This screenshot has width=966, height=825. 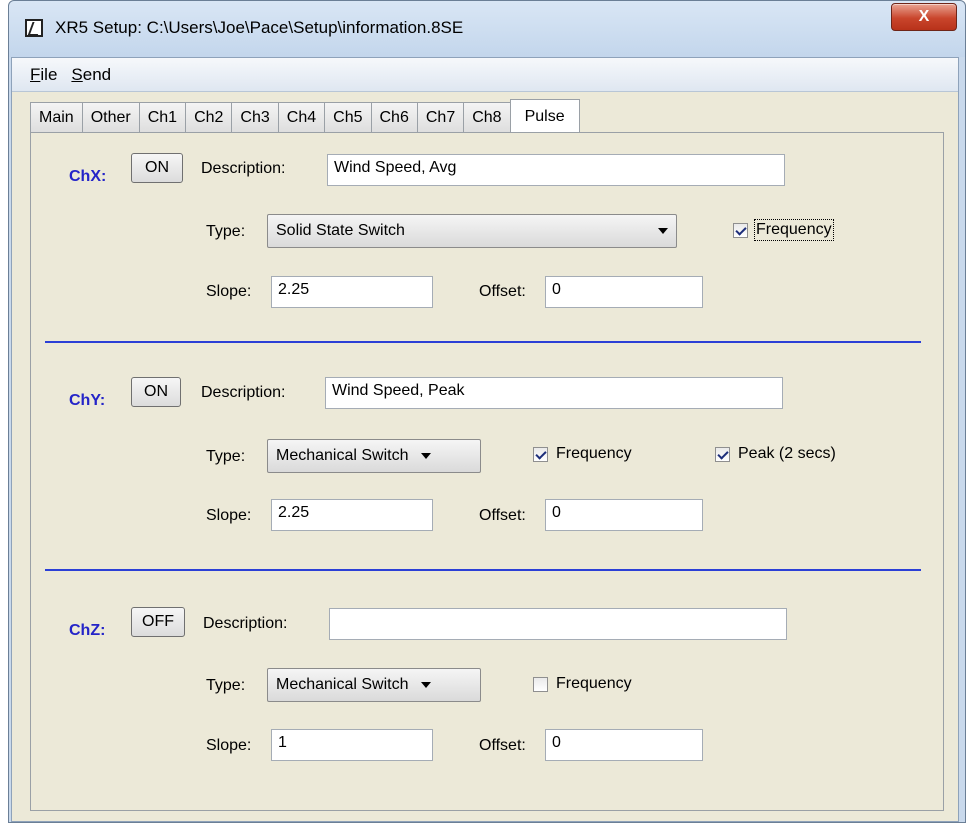 What do you see at coordinates (43, 75) in the screenshot?
I see `menu-file: File` at bounding box center [43, 75].